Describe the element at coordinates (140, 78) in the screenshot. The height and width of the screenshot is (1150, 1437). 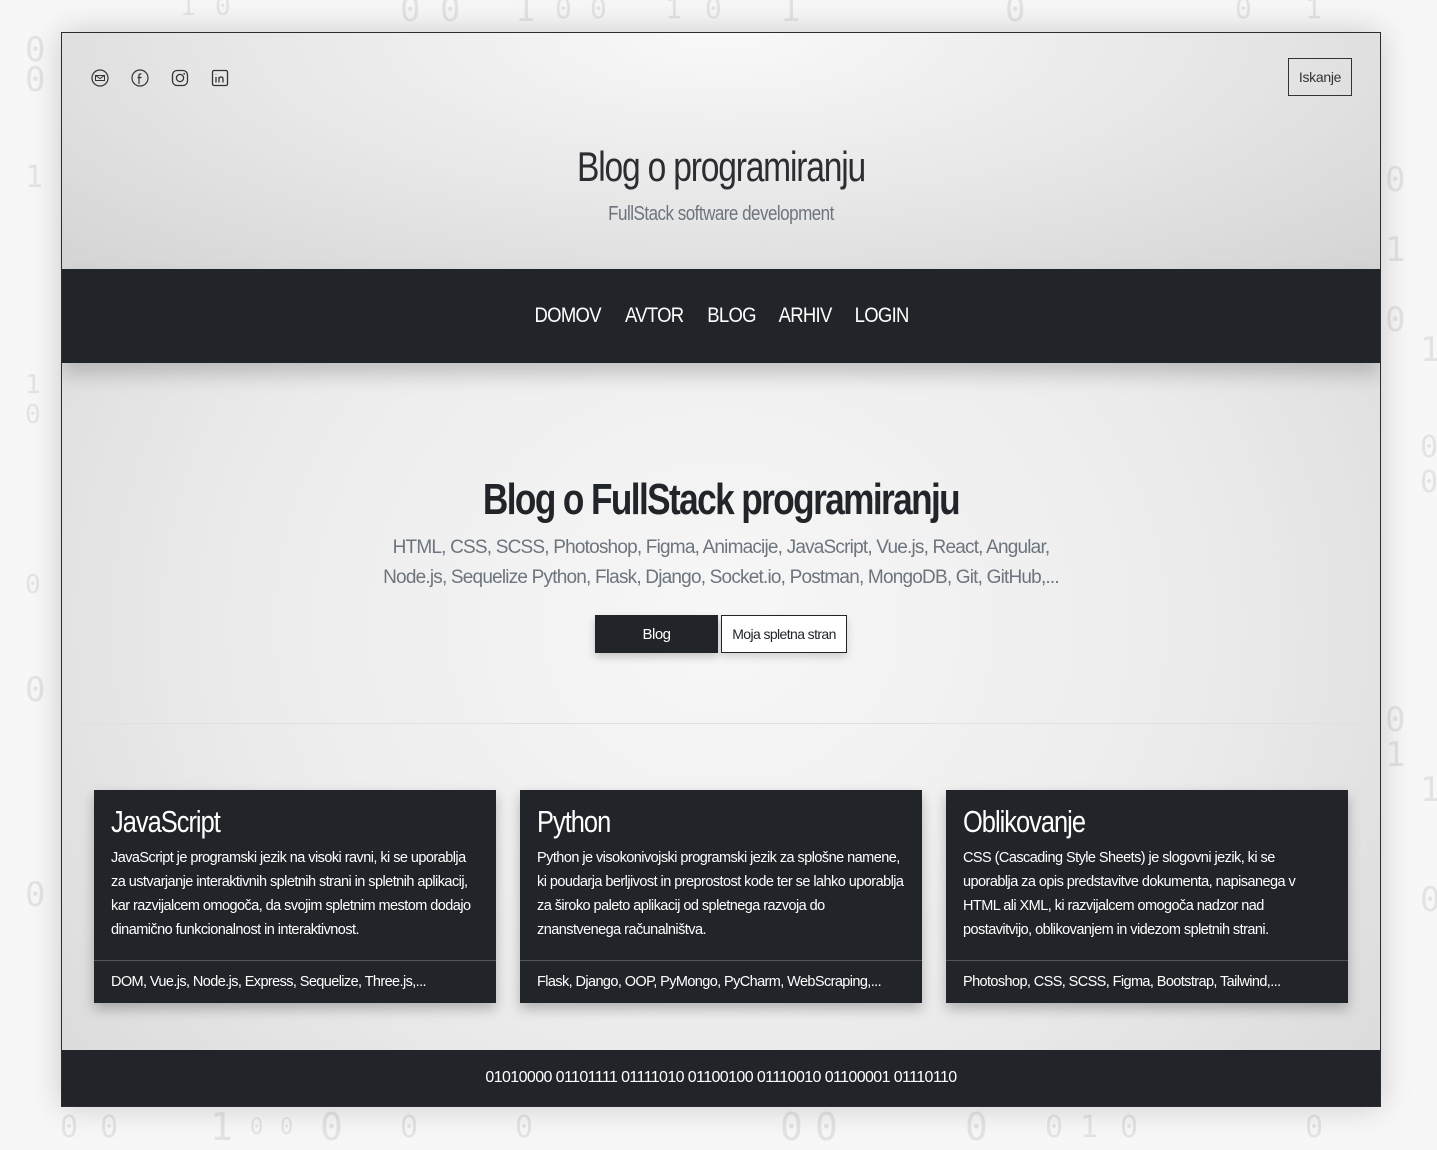
I see `facebook-icon` at that location.